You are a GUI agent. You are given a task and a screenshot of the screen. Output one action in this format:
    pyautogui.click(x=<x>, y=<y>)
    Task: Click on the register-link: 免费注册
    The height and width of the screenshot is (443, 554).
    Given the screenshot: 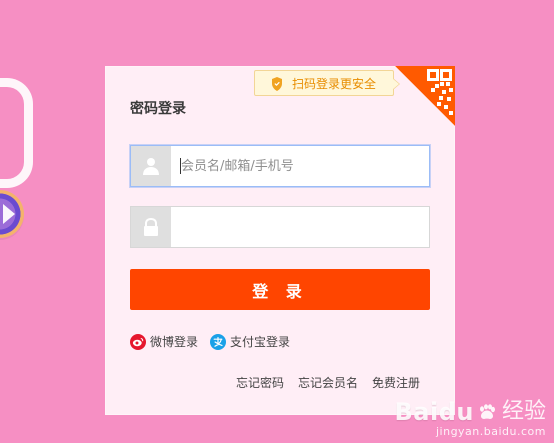 What is the action you would take?
    pyautogui.click(x=396, y=383)
    